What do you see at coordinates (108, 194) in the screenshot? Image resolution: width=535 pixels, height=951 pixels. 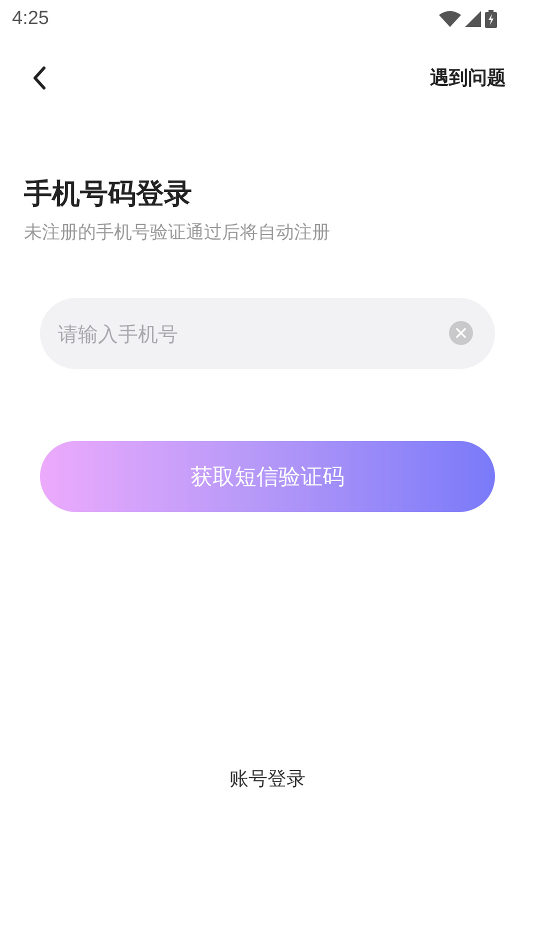 I see `page-title: 手机号码登录` at bounding box center [108, 194].